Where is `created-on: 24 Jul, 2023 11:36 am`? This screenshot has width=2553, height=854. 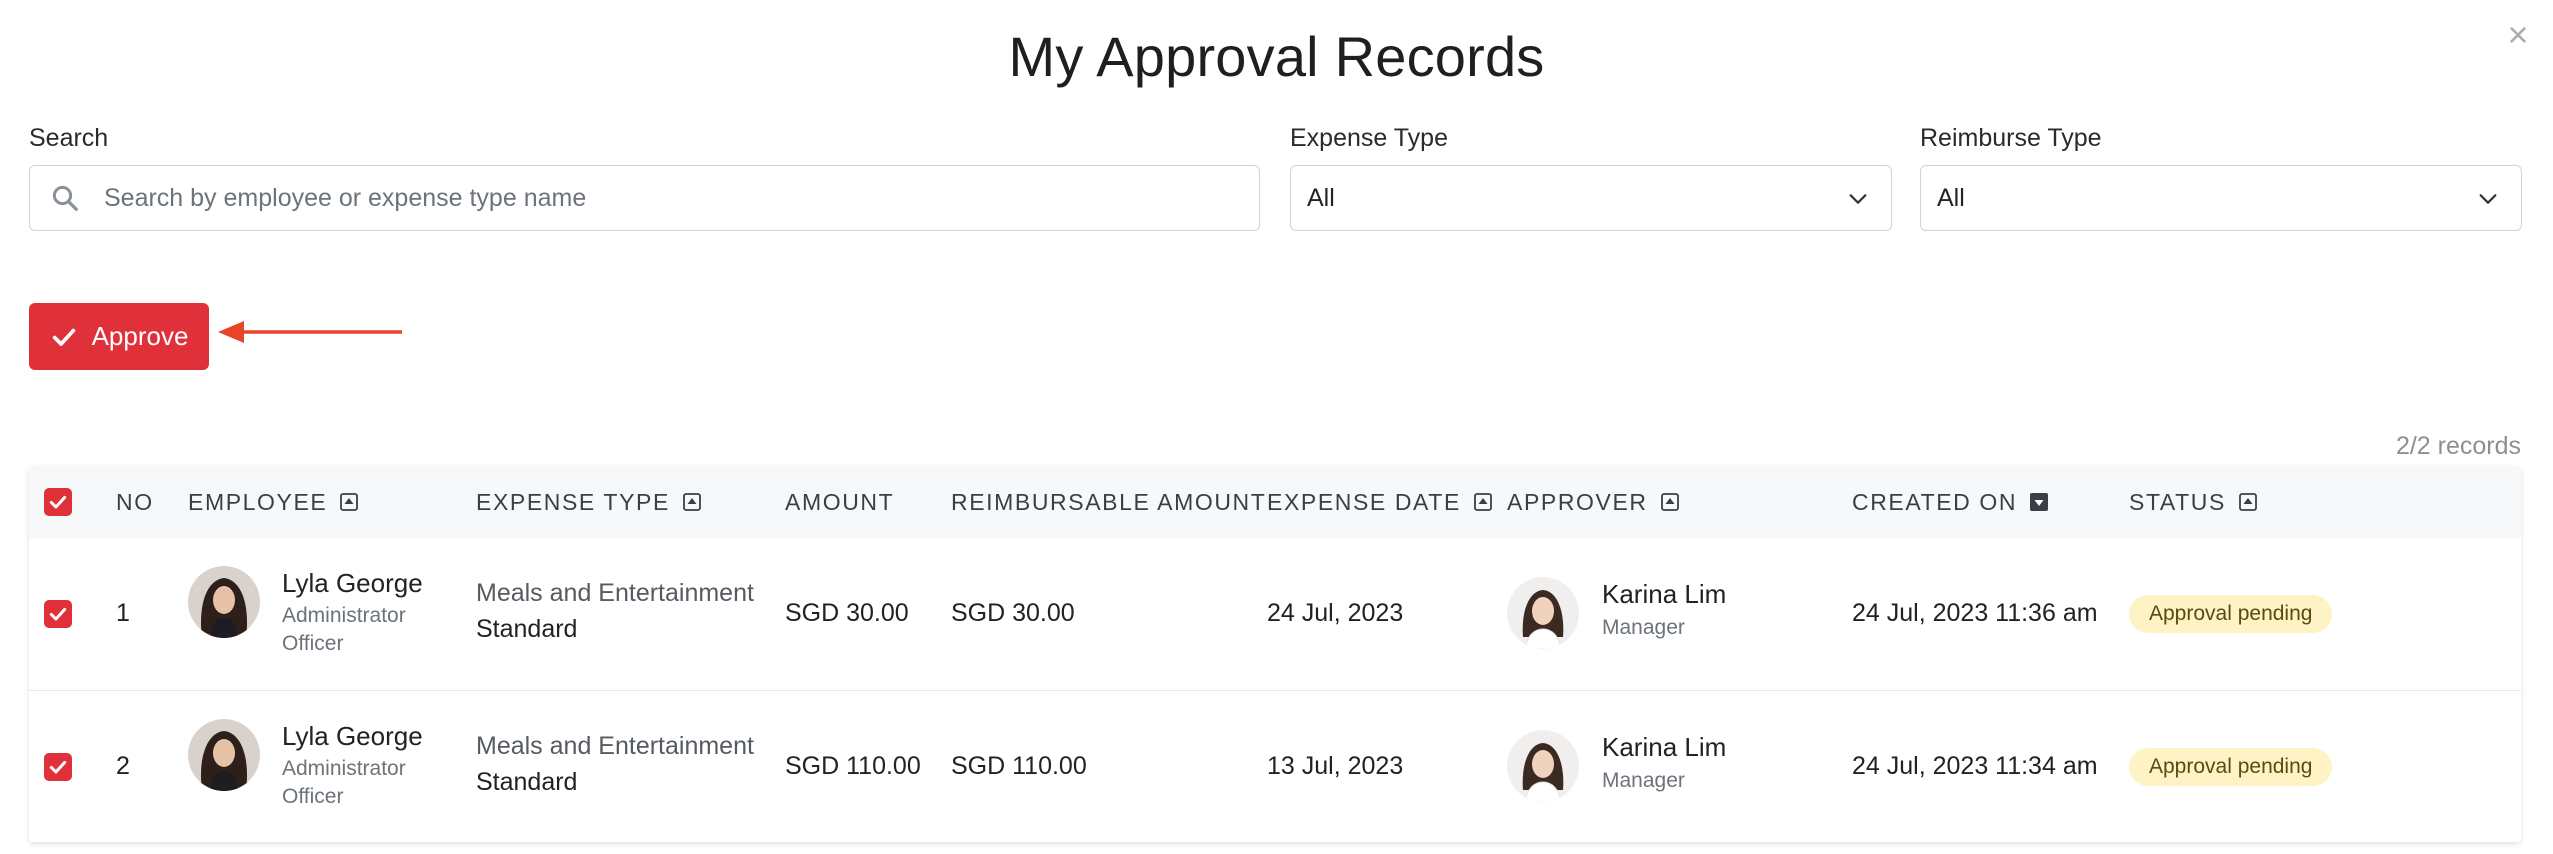 created-on: 24 Jul, 2023 11:36 am is located at coordinates (1975, 613).